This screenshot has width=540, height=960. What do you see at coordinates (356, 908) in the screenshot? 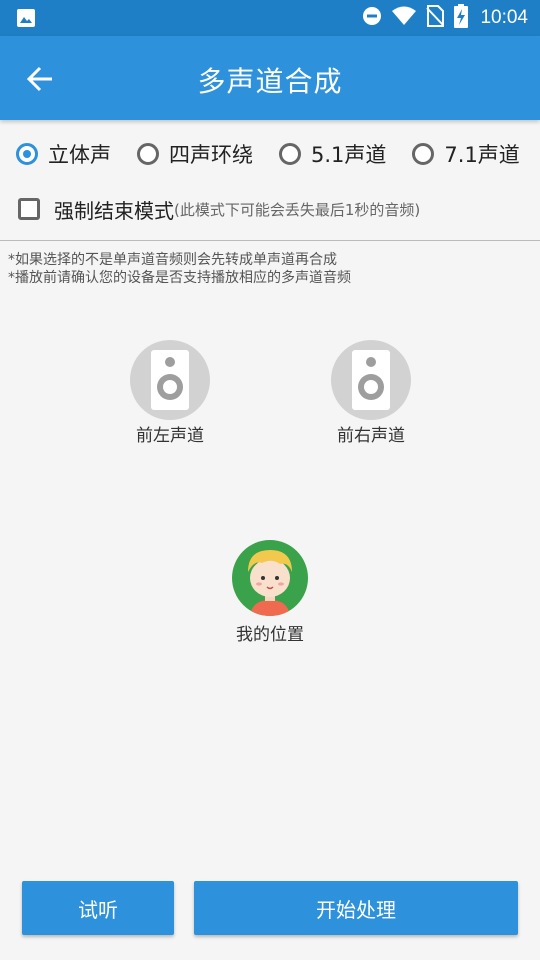
I see `start-processing-button: 开始处理` at bounding box center [356, 908].